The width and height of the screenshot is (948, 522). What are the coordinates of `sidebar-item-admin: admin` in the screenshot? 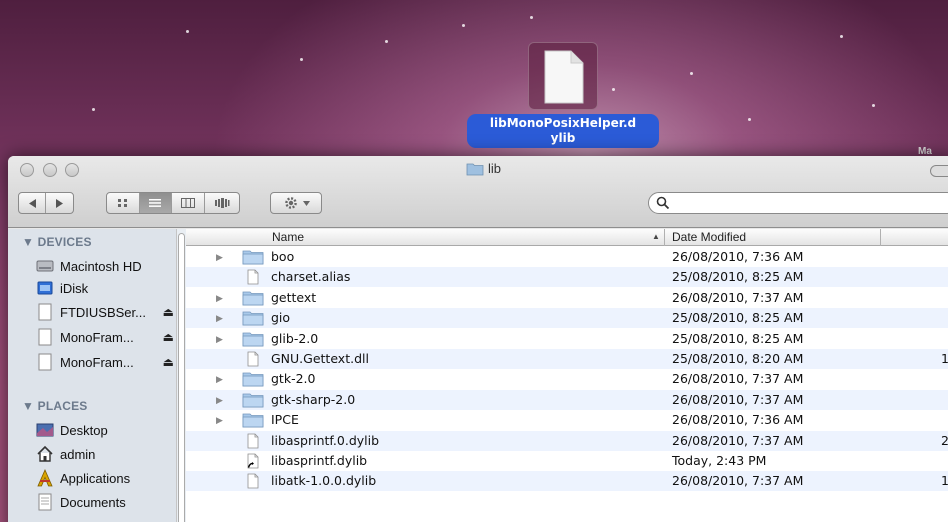 It's located at (106, 454).